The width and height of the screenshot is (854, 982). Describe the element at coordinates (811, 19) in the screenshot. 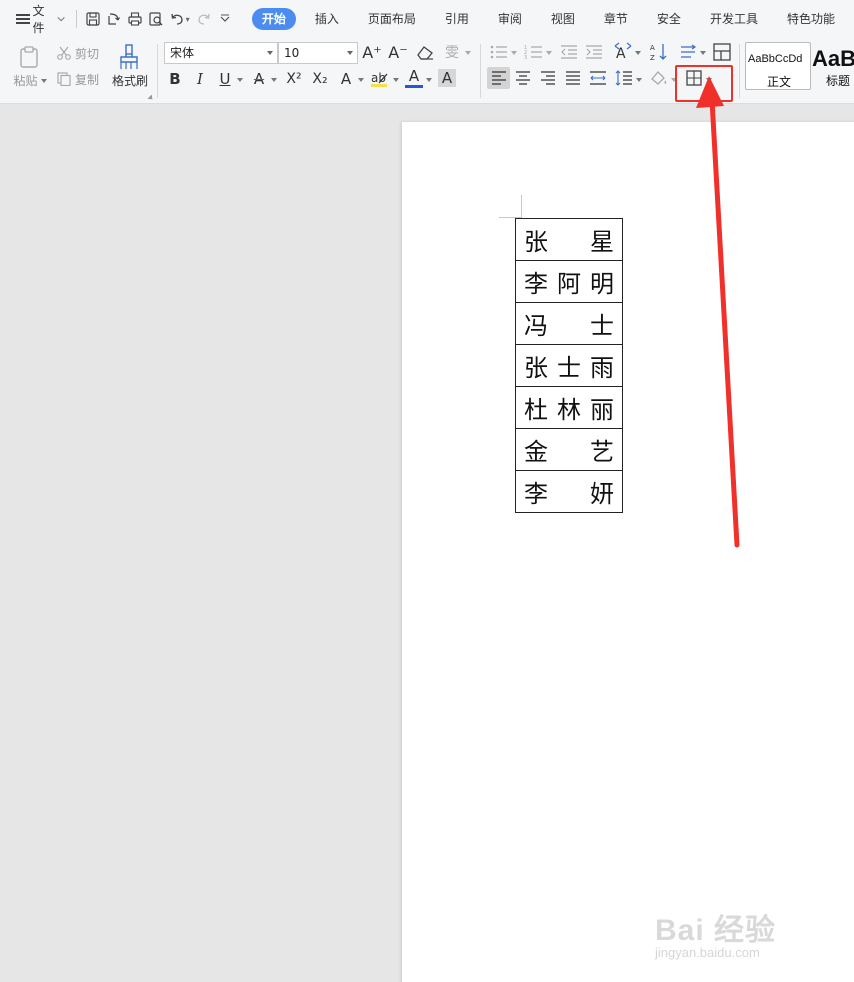

I see `tab-special-features: 特色功能` at that location.